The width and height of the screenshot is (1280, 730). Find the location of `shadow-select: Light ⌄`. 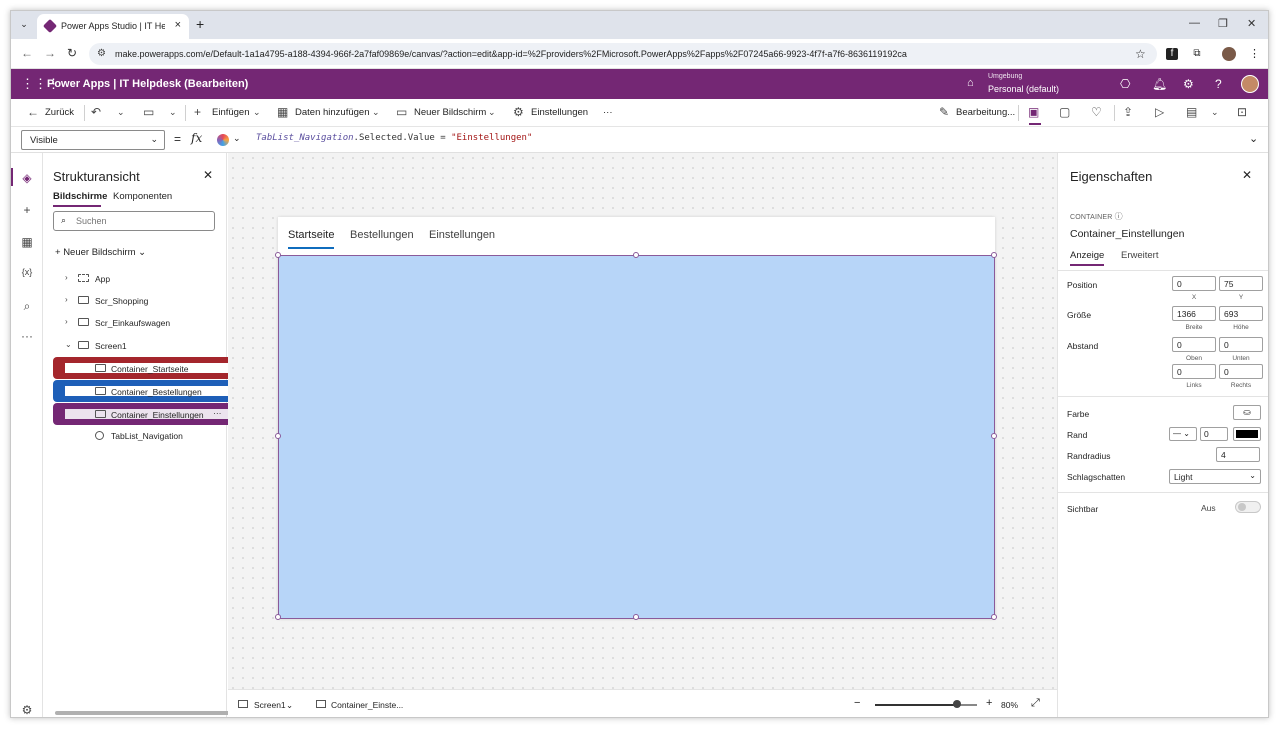

shadow-select: Light ⌄ is located at coordinates (1215, 476).